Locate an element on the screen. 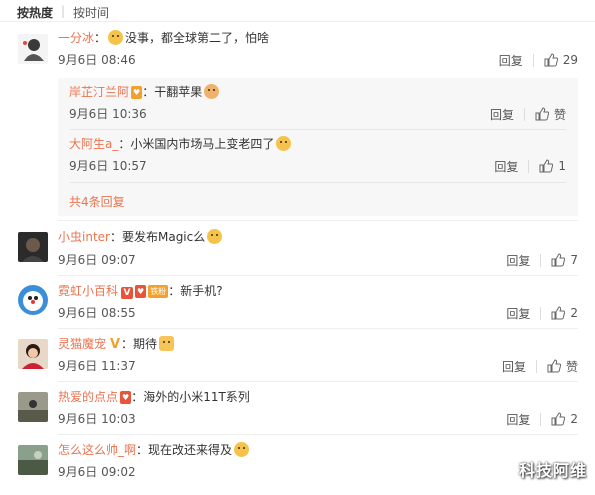 This screenshot has height=495, width=595. like-button: 7 is located at coordinates (564, 260).